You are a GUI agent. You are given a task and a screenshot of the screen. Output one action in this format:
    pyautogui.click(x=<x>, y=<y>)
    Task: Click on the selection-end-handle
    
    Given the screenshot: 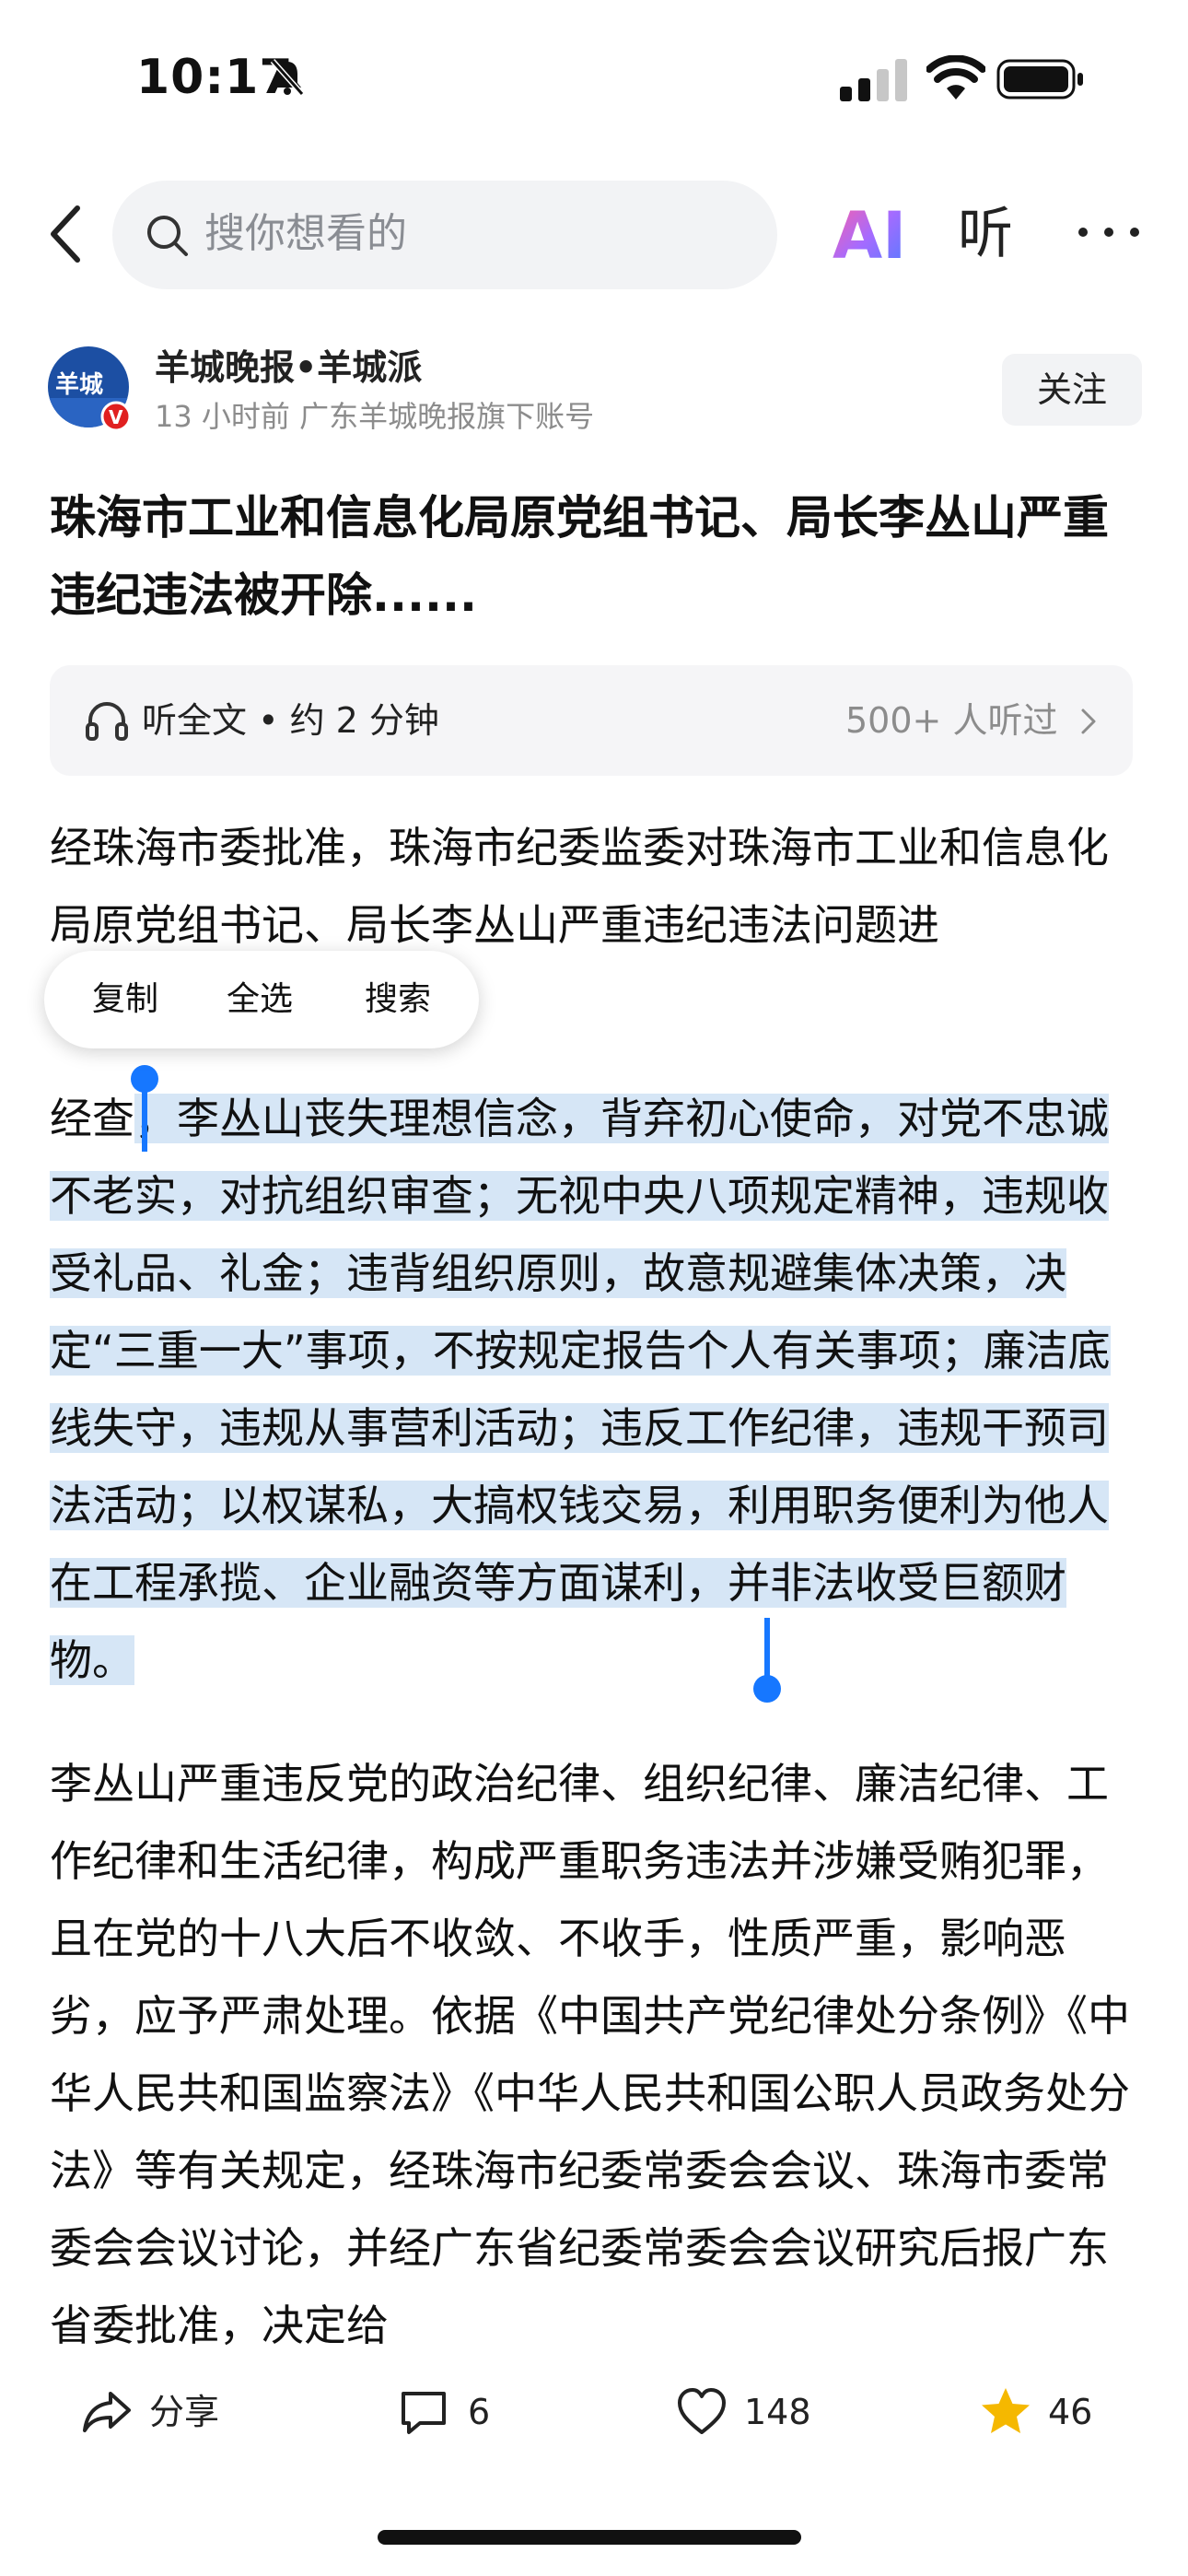 What is the action you would take?
    pyautogui.click(x=767, y=1689)
    